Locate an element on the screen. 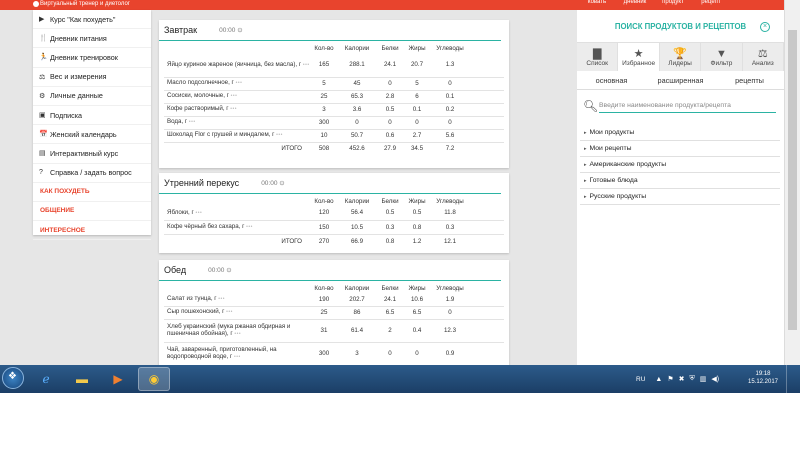 Image resolution: width=800 pixels, height=449 pixels. menu-item-training-diary: 🏃 Дневник тренировок is located at coordinates (92, 58).